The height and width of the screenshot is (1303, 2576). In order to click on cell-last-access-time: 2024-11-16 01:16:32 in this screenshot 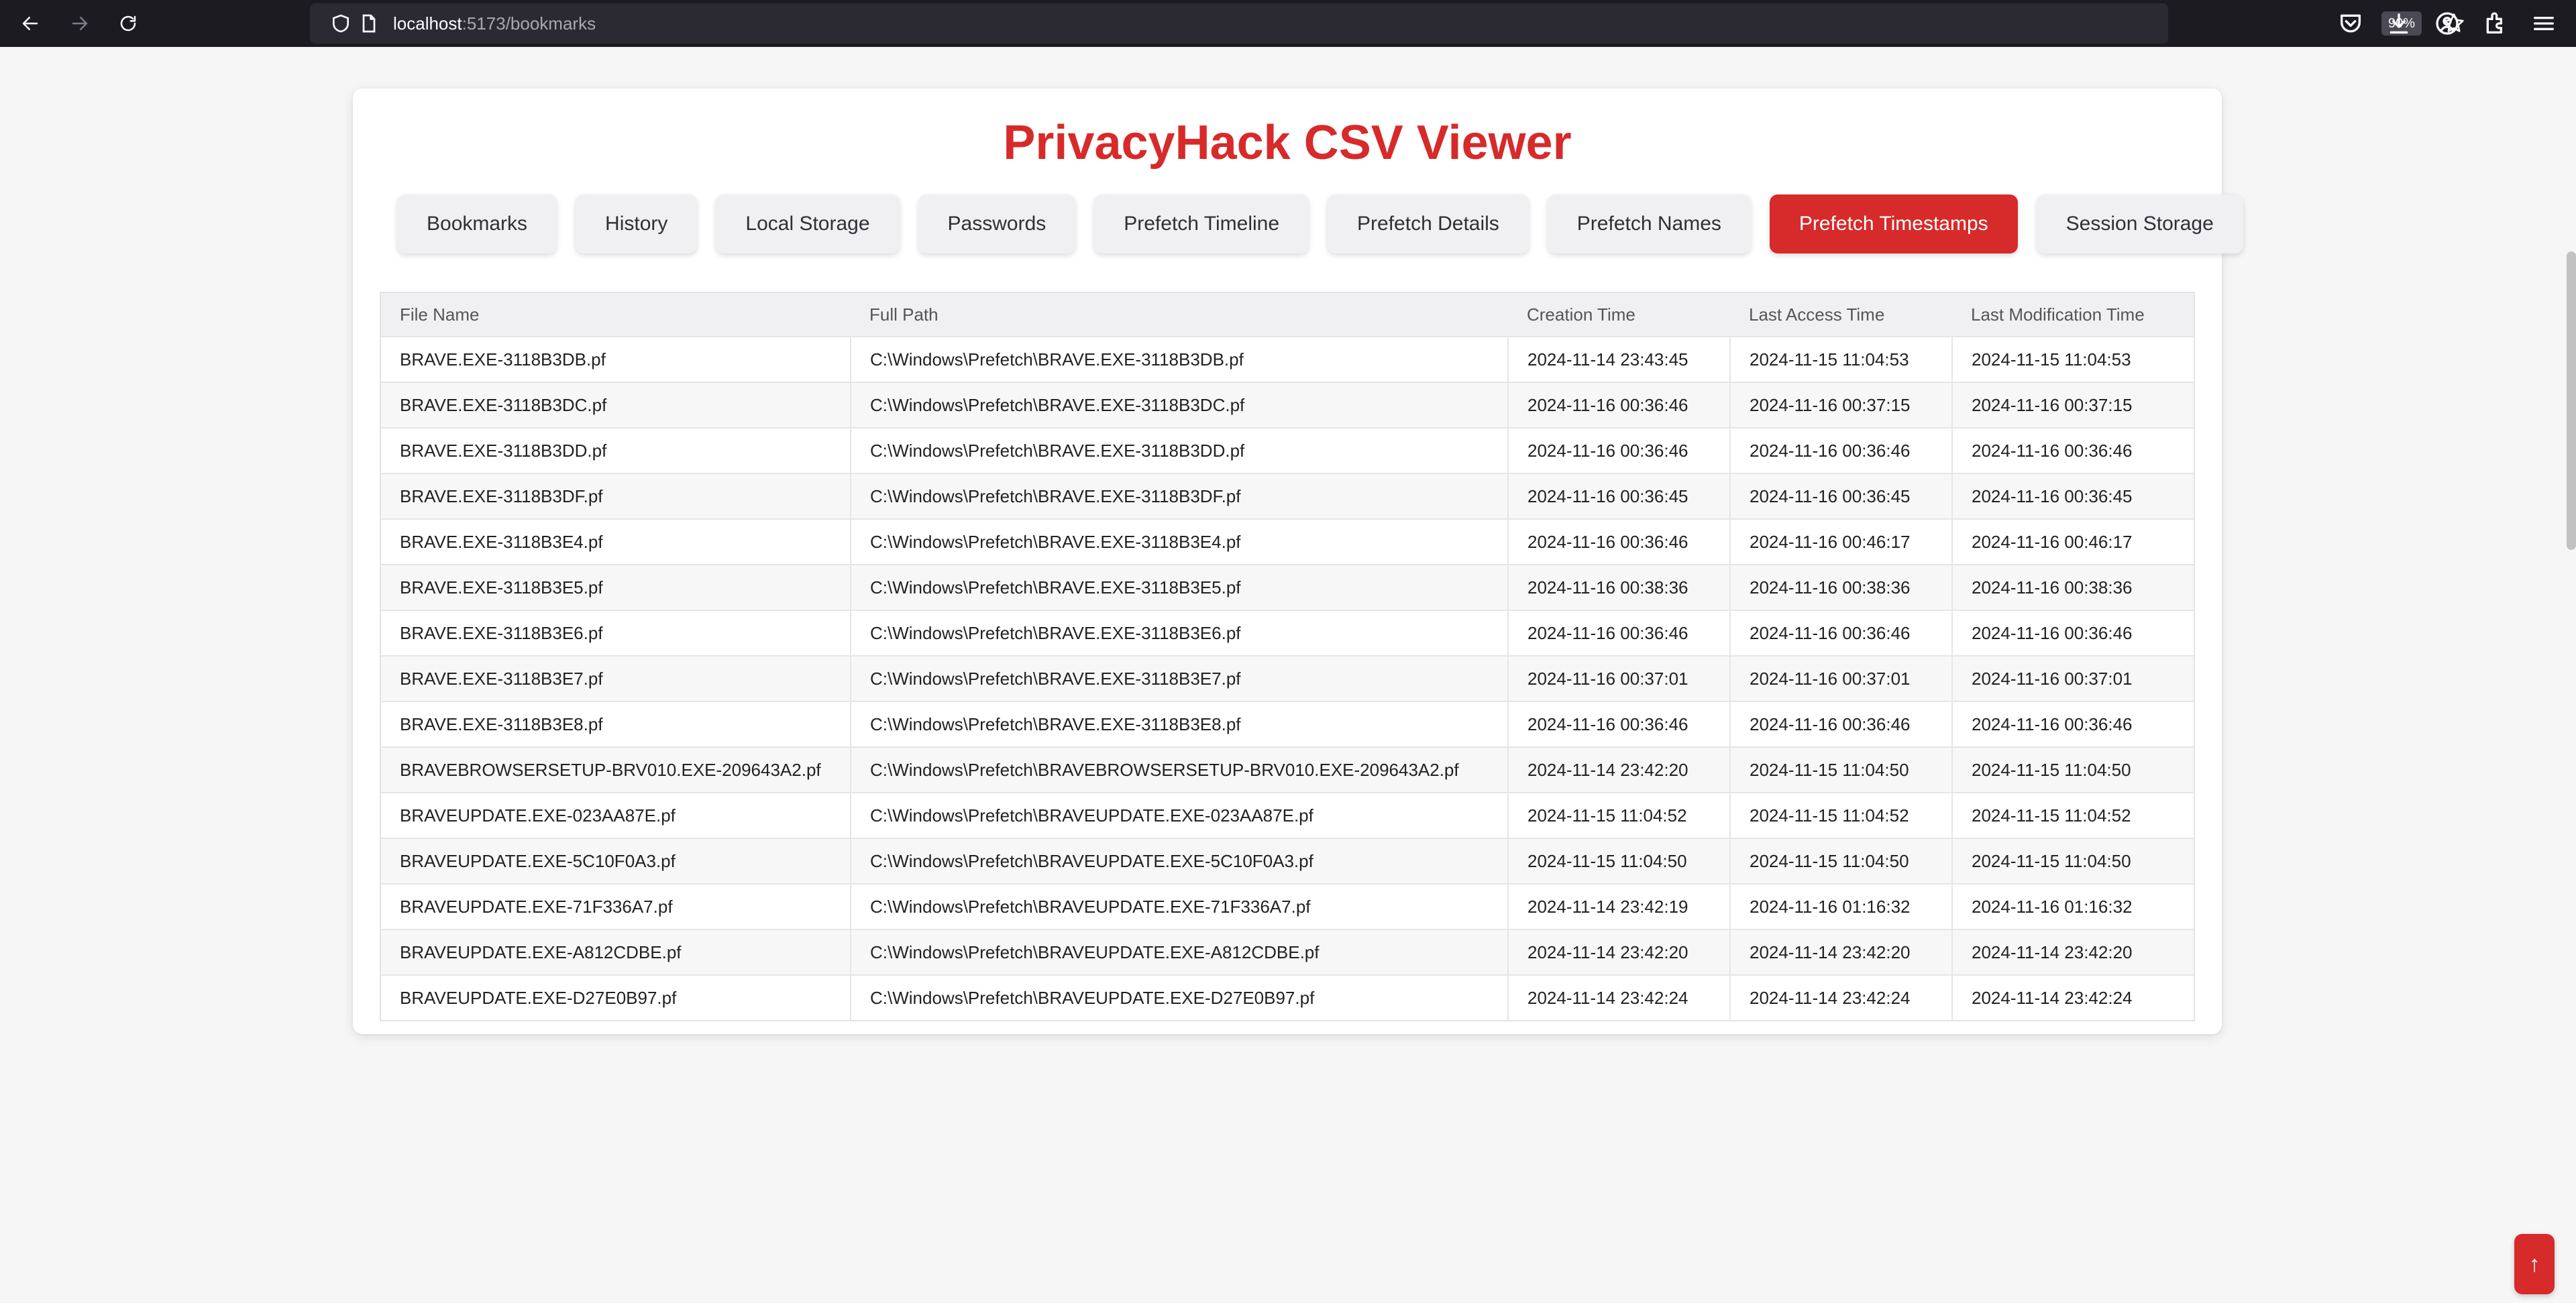, I will do `click(1840, 906)`.